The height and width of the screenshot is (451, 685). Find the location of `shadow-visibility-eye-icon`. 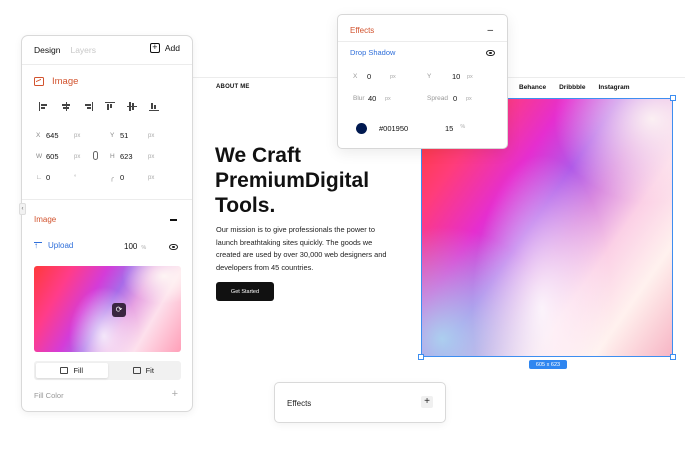

shadow-visibility-eye-icon is located at coordinates (490, 53).